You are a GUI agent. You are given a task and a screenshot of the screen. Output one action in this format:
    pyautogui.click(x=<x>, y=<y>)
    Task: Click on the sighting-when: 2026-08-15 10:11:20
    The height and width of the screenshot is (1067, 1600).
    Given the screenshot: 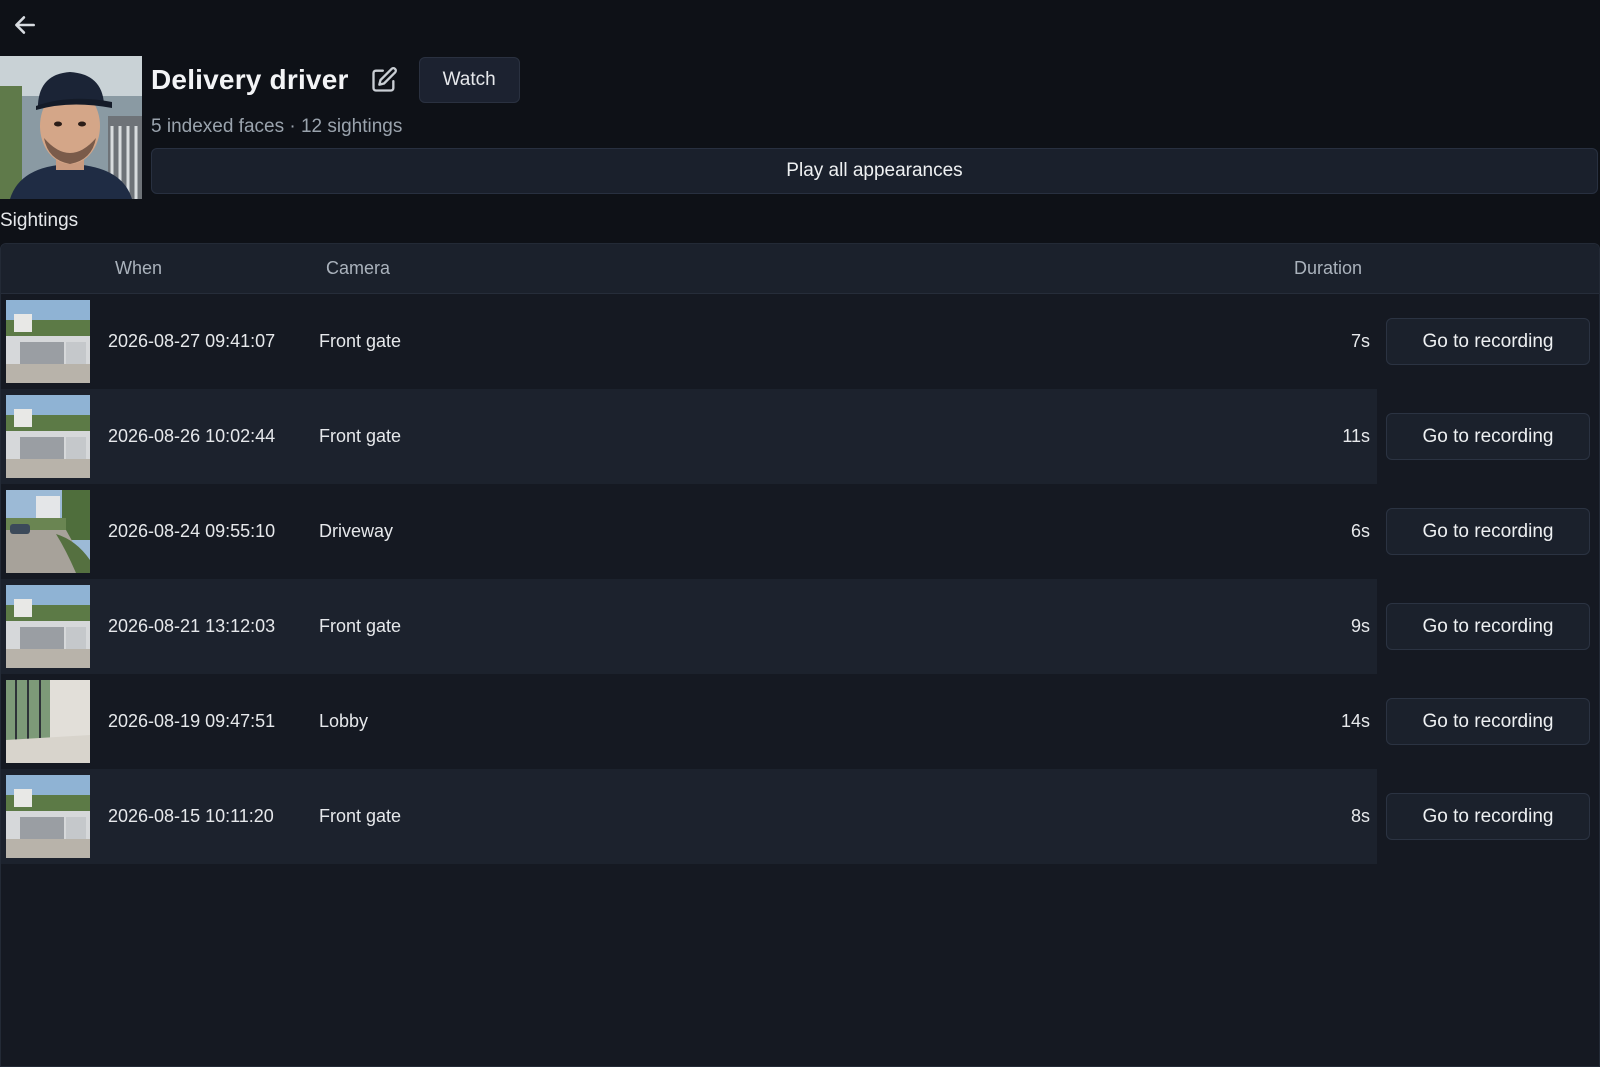 What is the action you would take?
    pyautogui.click(x=191, y=816)
    